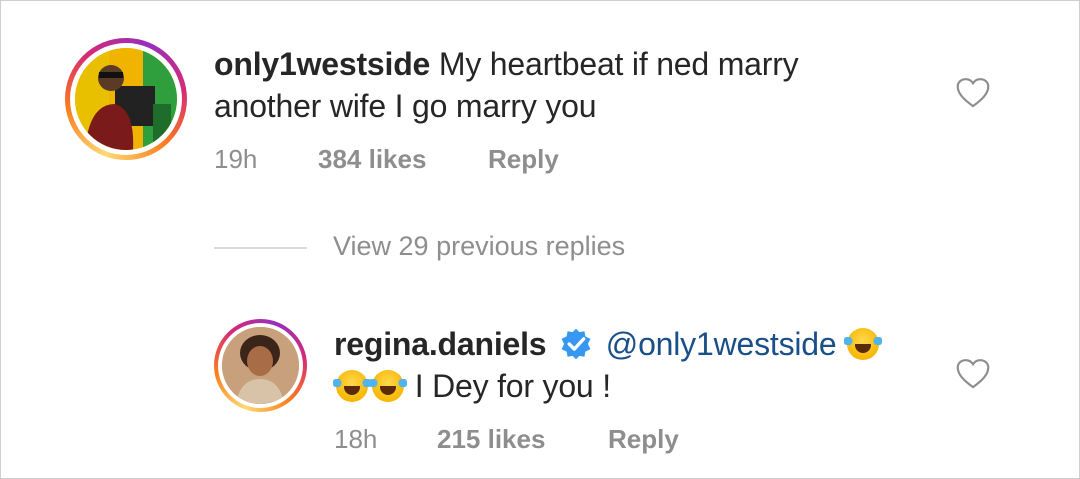  I want to click on comment-username: only1westside, so click(322, 64).